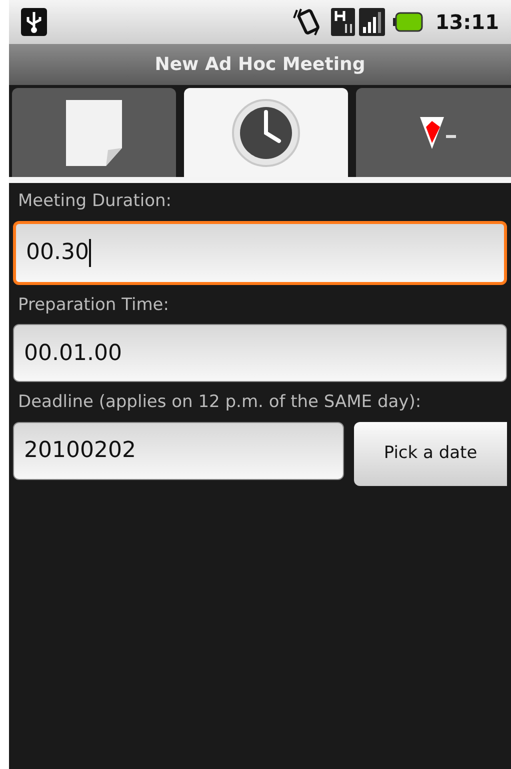 The height and width of the screenshot is (769, 511). What do you see at coordinates (467, 22) in the screenshot?
I see `clock-time: 13:11` at bounding box center [467, 22].